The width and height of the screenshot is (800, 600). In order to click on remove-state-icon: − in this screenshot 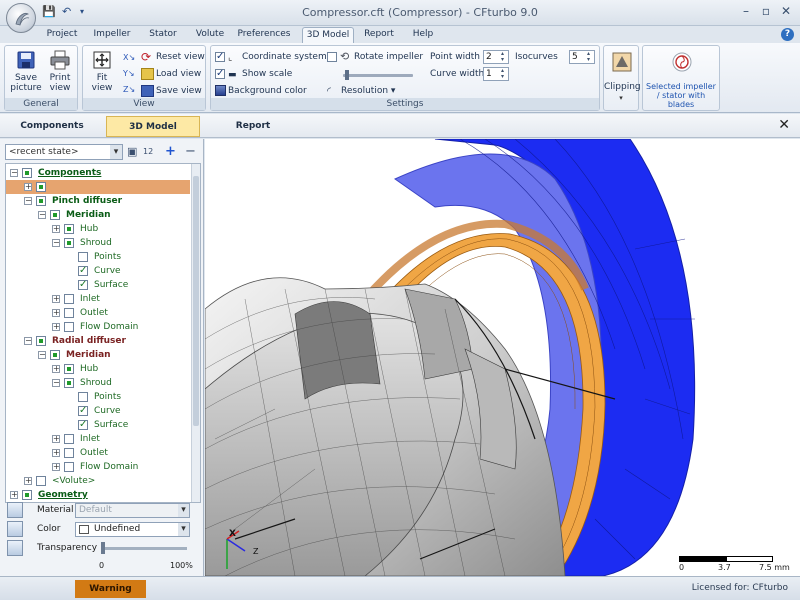, I will do `click(190, 152)`.